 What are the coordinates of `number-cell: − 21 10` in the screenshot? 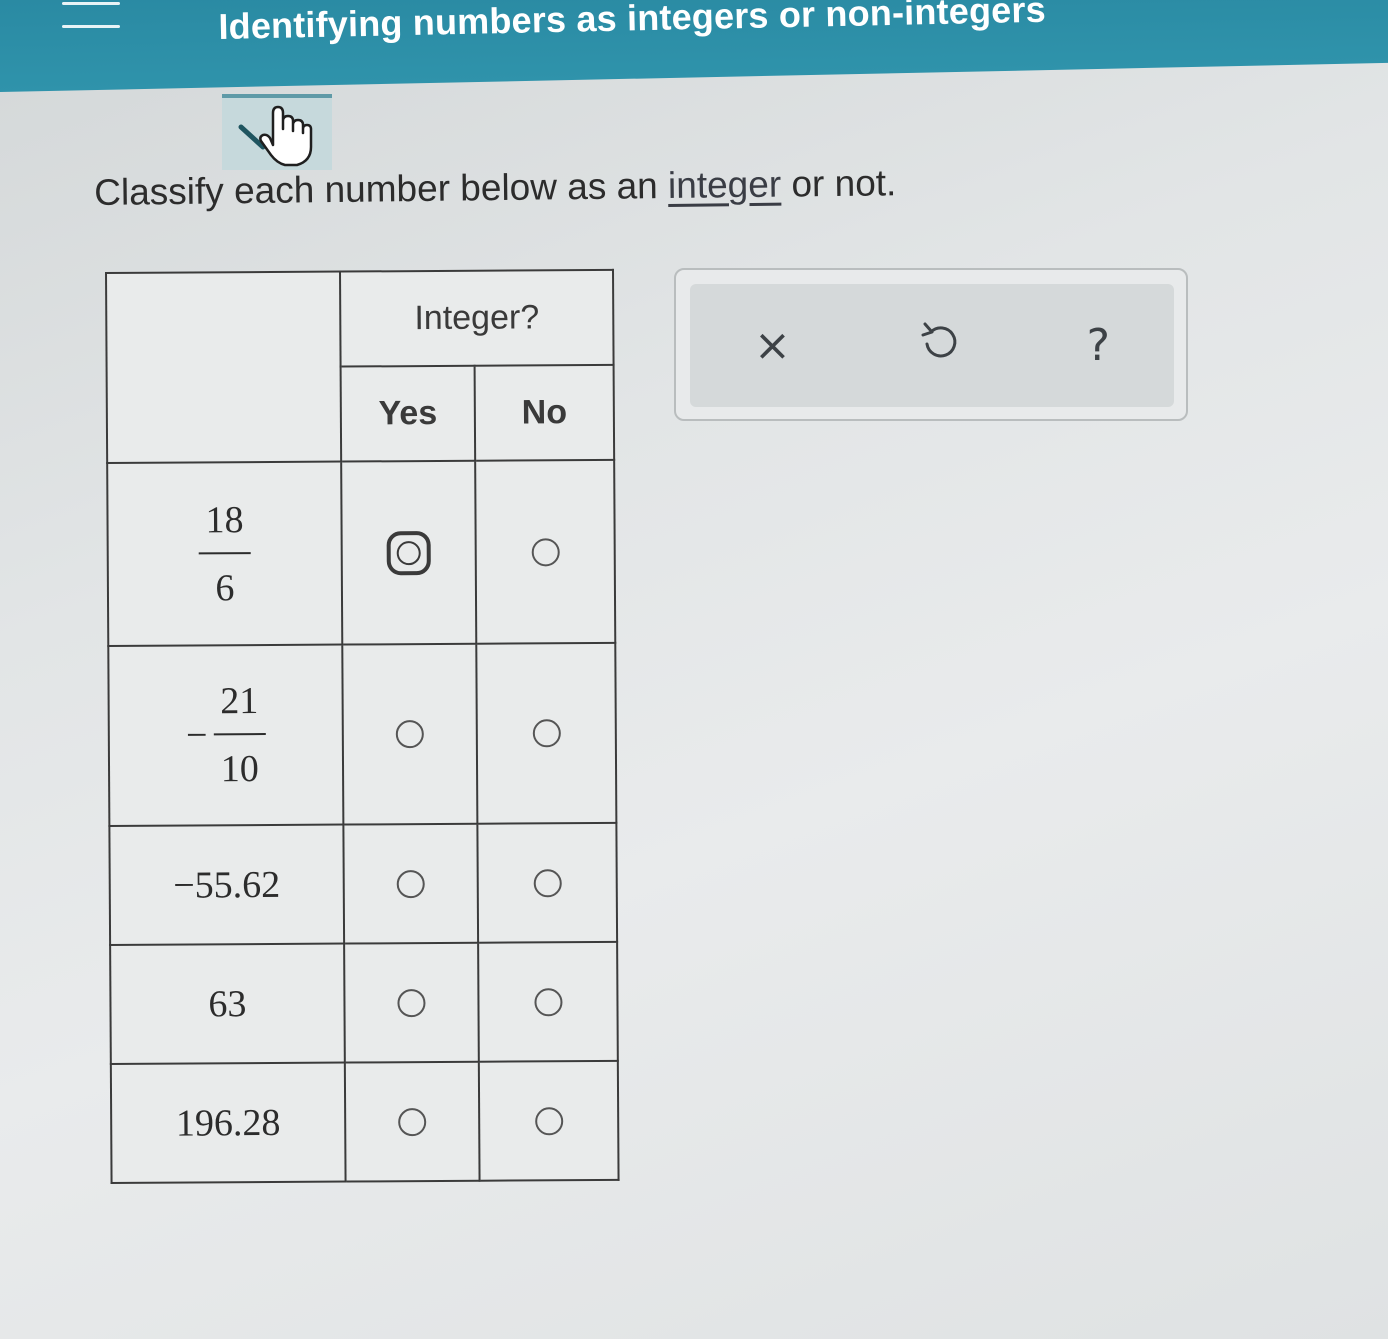 It's located at (226, 735).